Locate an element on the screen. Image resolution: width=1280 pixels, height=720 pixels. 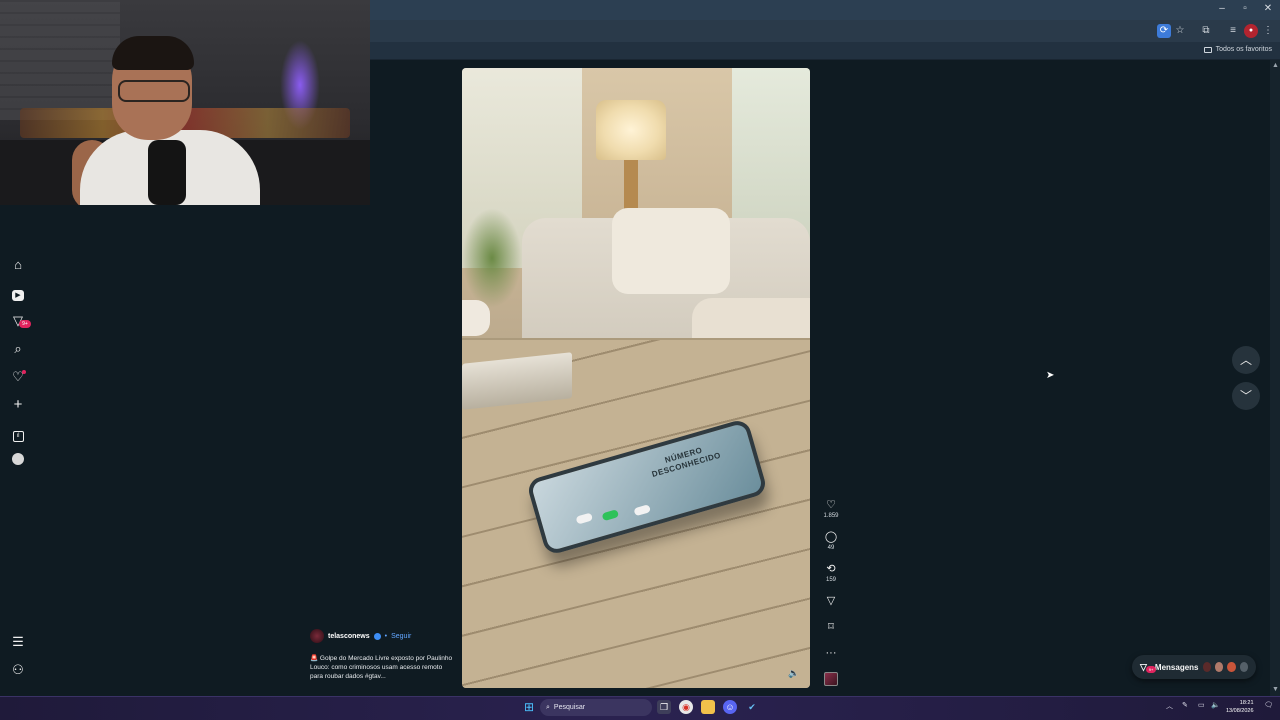
messages-pill-label: Mensagens is located at coordinates (1176, 667).